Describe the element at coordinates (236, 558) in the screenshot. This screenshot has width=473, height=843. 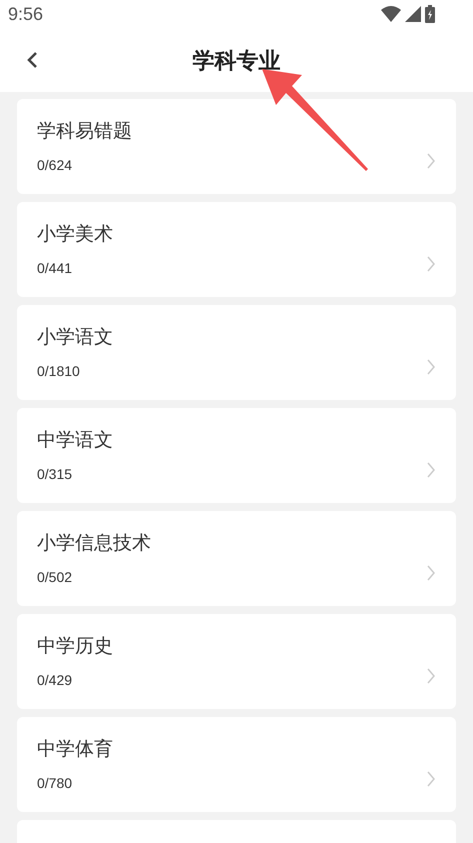
I see `list-card: 小学信息技术 0/502` at that location.